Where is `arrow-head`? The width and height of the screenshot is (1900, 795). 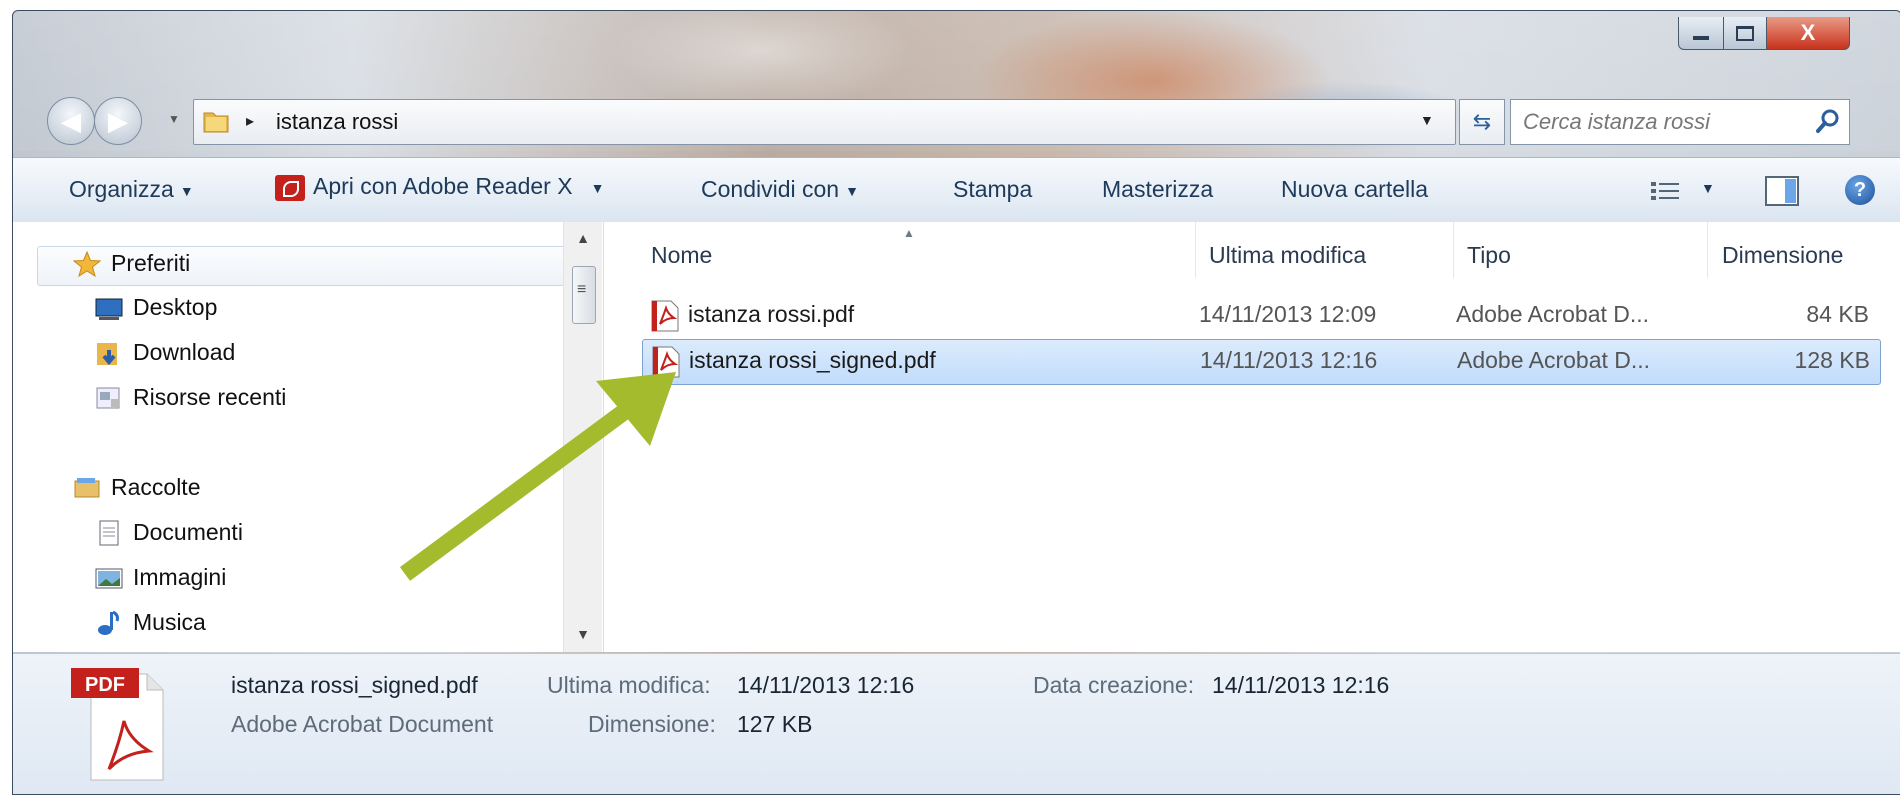 arrow-head is located at coordinates (636, 409).